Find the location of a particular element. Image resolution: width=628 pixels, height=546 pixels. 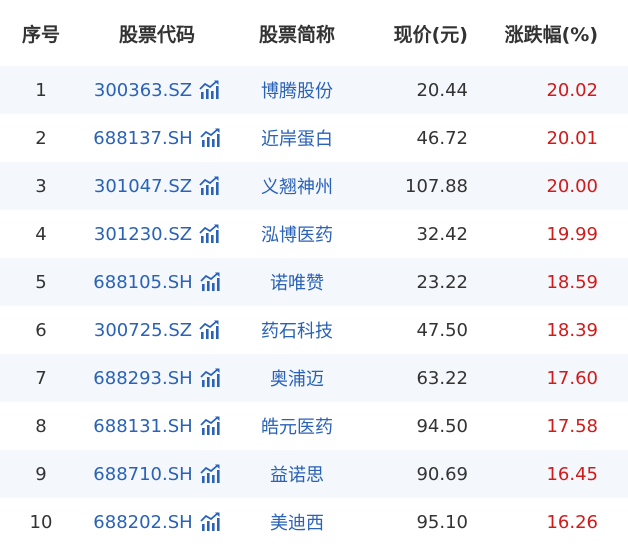

stock-code-link: 688710.SH is located at coordinates (142, 474).